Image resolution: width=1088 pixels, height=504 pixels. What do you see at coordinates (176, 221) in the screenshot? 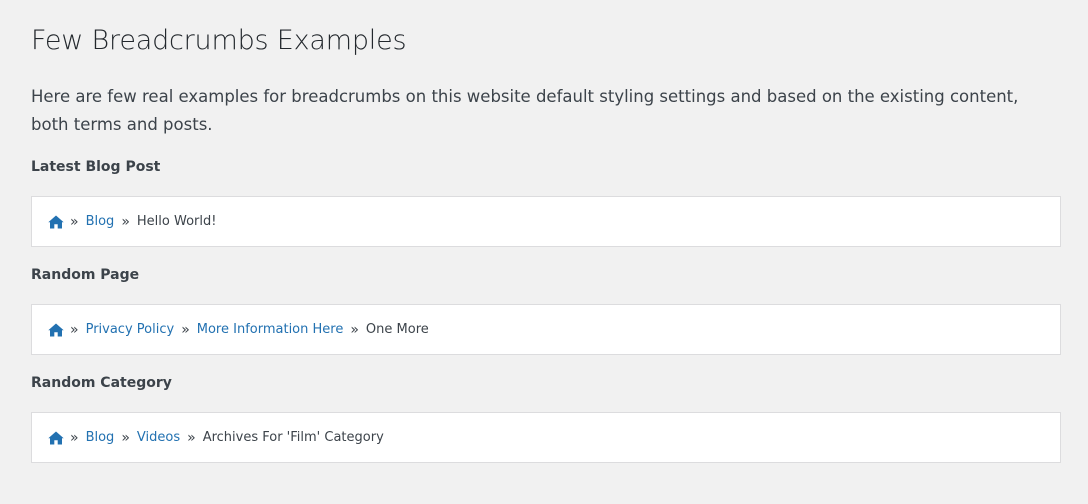
I see `breadcrumb-current: Hello World!` at bounding box center [176, 221].